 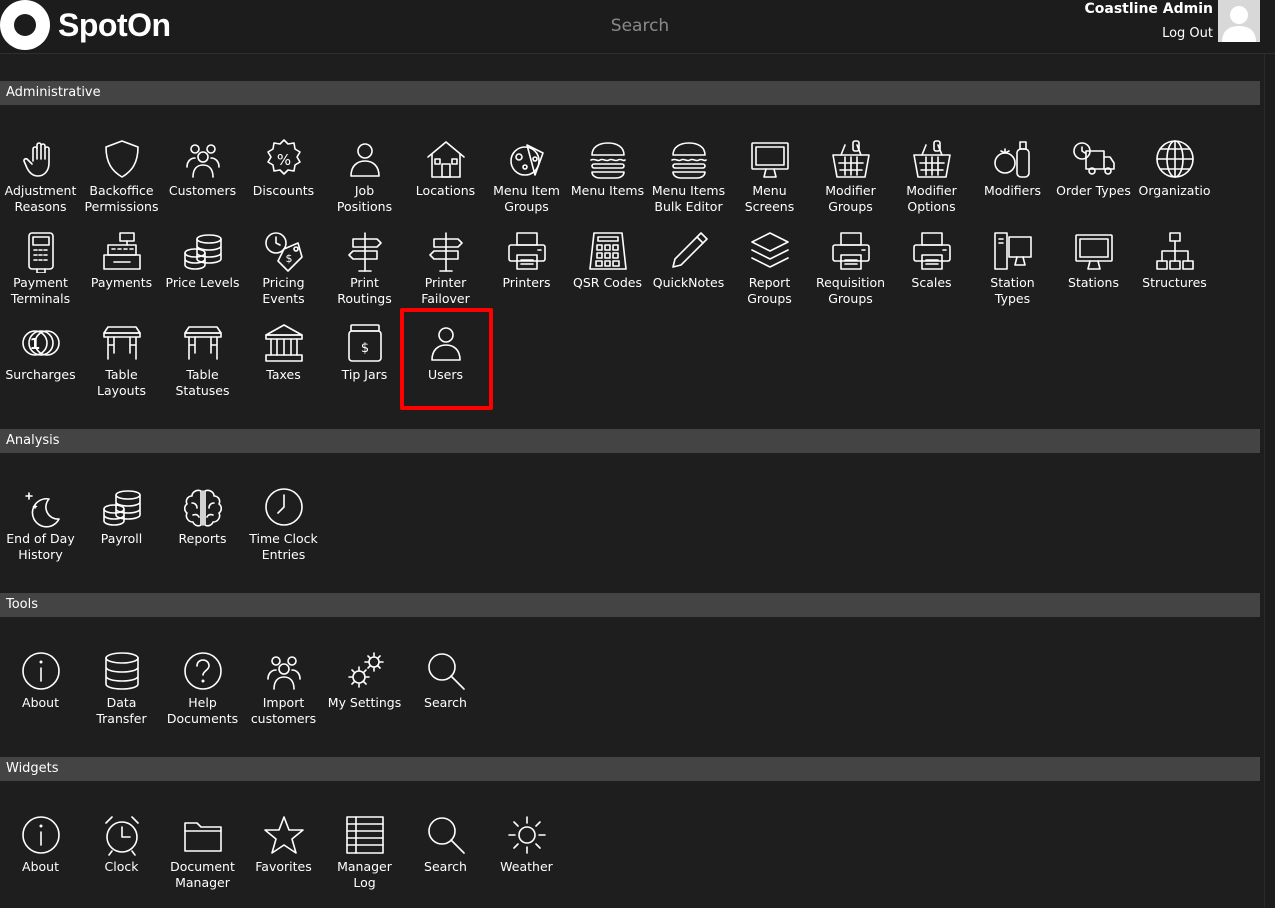 What do you see at coordinates (688, 274) in the screenshot?
I see `tile-quicknotes: QuickNotes` at bounding box center [688, 274].